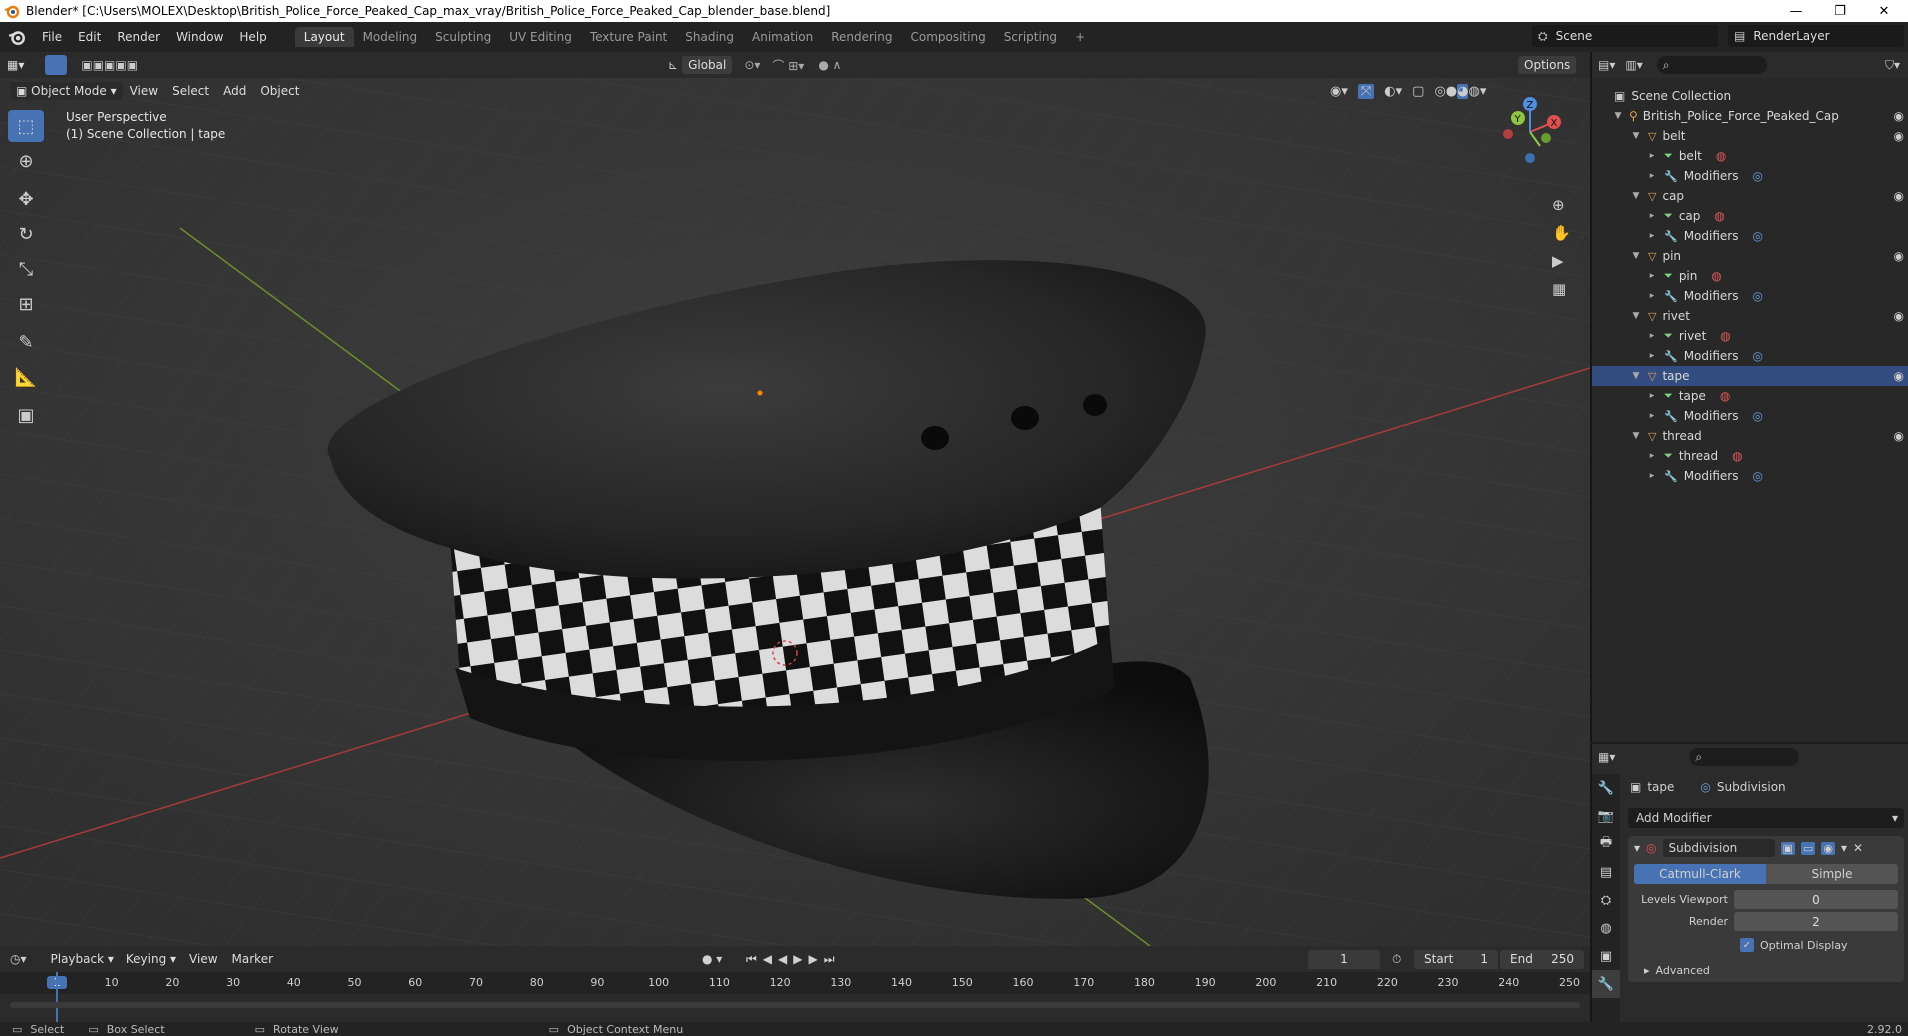 The image size is (1908, 1036). Describe the element at coordinates (1892, 65) in the screenshot. I see `filter-icon: ⛉▾` at that location.